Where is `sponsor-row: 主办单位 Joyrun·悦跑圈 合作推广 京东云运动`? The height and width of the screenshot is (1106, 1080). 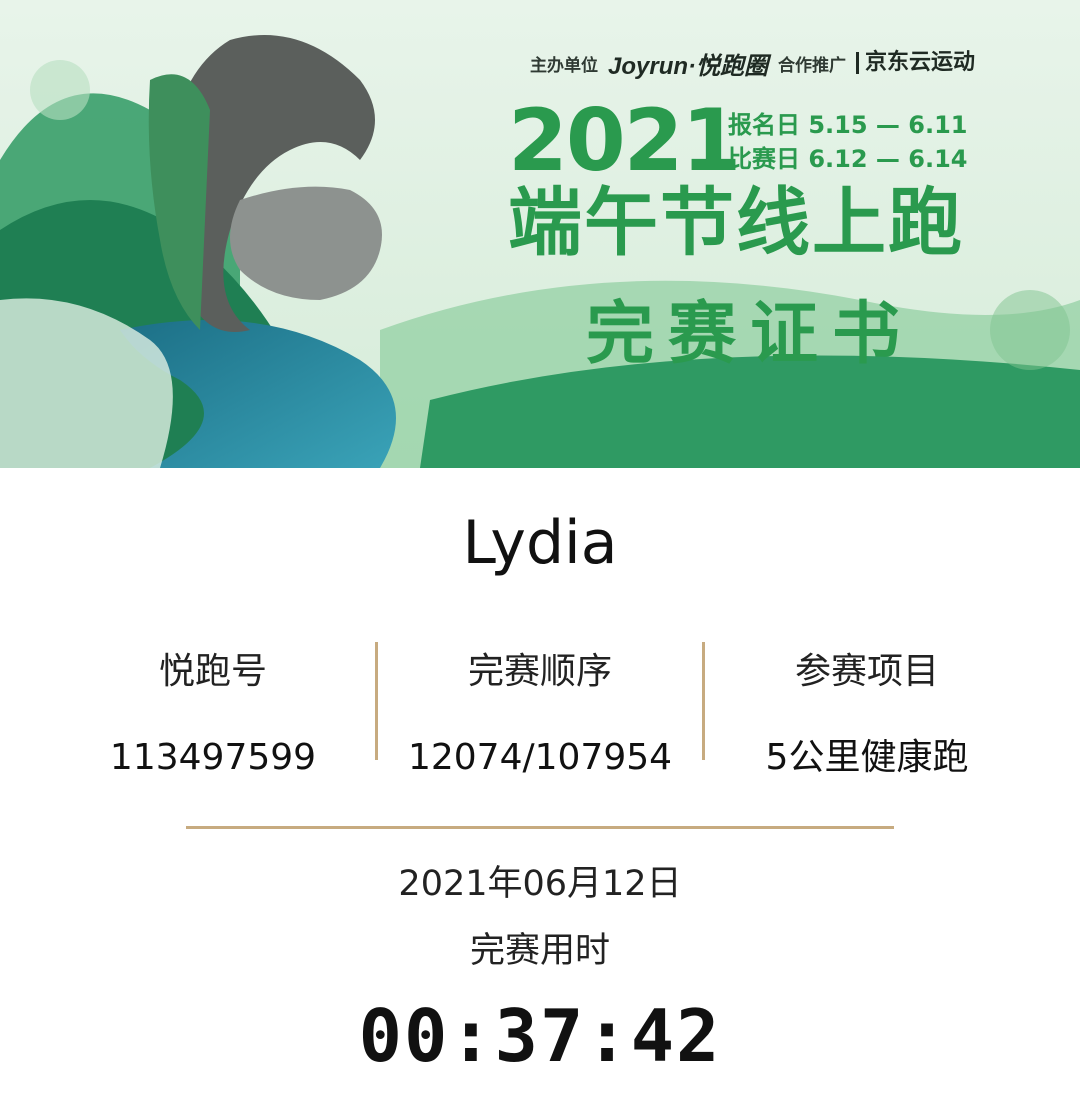 sponsor-row: 主办单位 Joyrun·悦跑圈 合作推广 京东云运动 is located at coordinates (752, 63).